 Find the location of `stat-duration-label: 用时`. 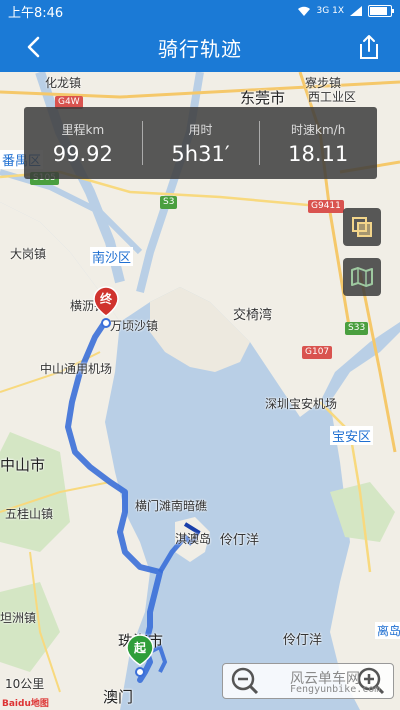

stat-duration-label: 用时 is located at coordinates (200, 129).